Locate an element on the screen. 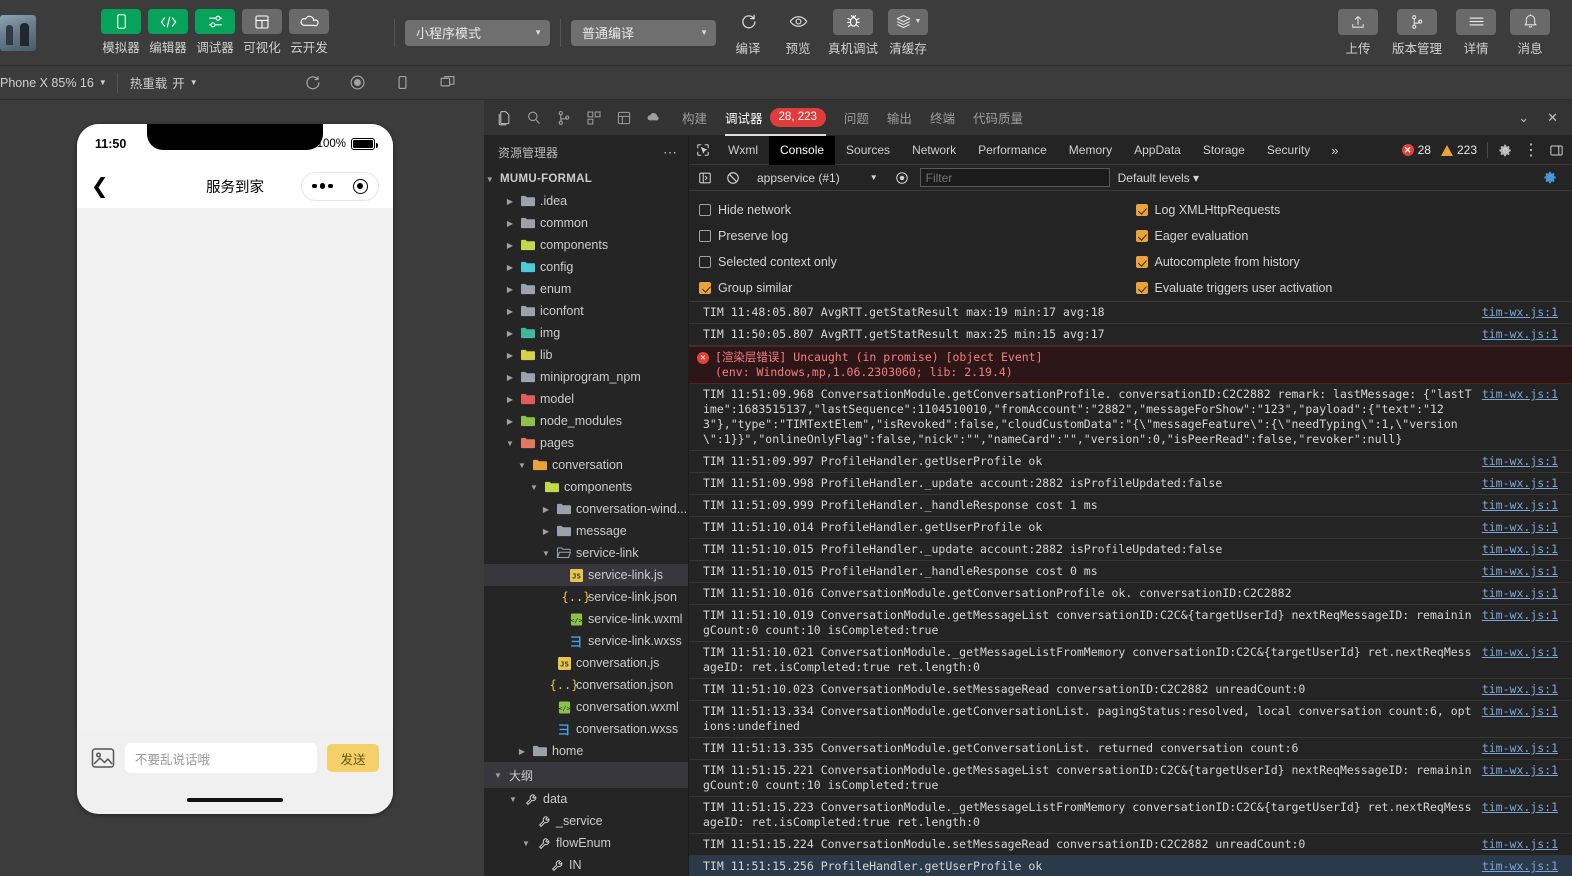  tree-item: ▼ pages is located at coordinates (586, 443).